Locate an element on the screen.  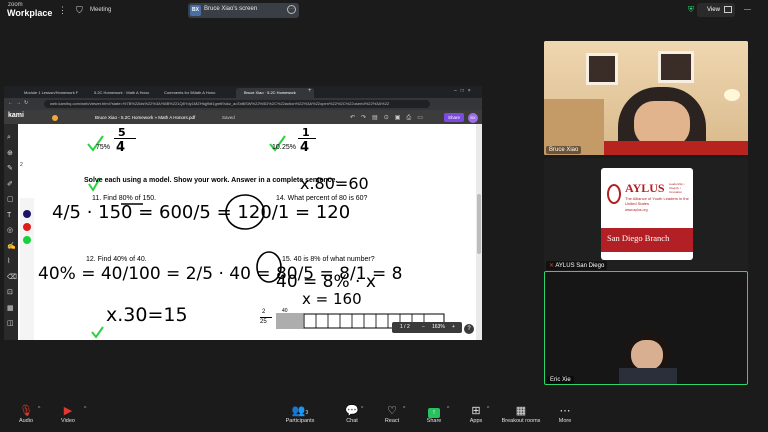
breakout-rooms-icon: ▦ is located at coordinates (521, 411).